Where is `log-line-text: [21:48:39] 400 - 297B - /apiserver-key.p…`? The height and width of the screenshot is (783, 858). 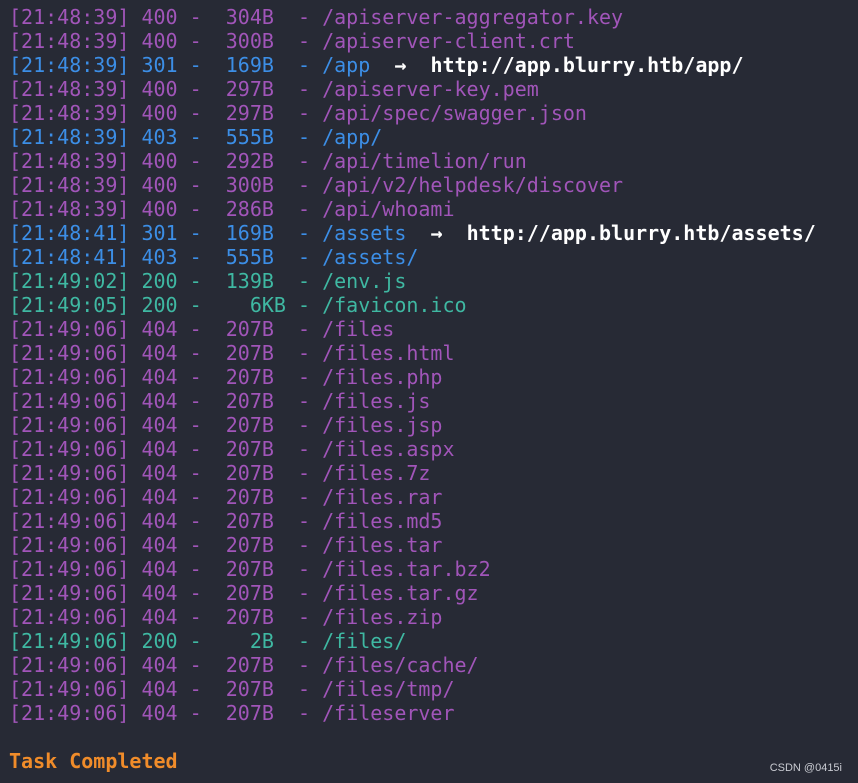 log-line-text: [21:48:39] 400 - 297B - /apiserver-key.p… is located at coordinates (274, 89).